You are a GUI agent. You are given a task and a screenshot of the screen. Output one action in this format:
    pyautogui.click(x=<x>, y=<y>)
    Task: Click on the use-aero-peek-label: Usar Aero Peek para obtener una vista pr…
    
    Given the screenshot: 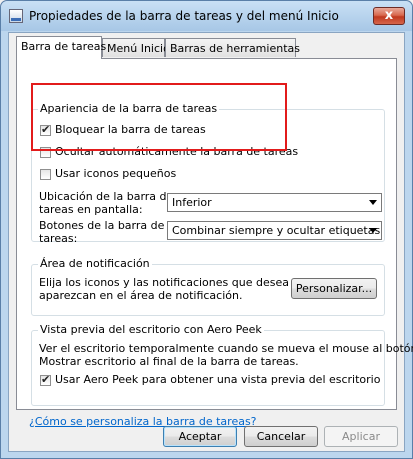 What is the action you would take?
    pyautogui.click(x=218, y=379)
    